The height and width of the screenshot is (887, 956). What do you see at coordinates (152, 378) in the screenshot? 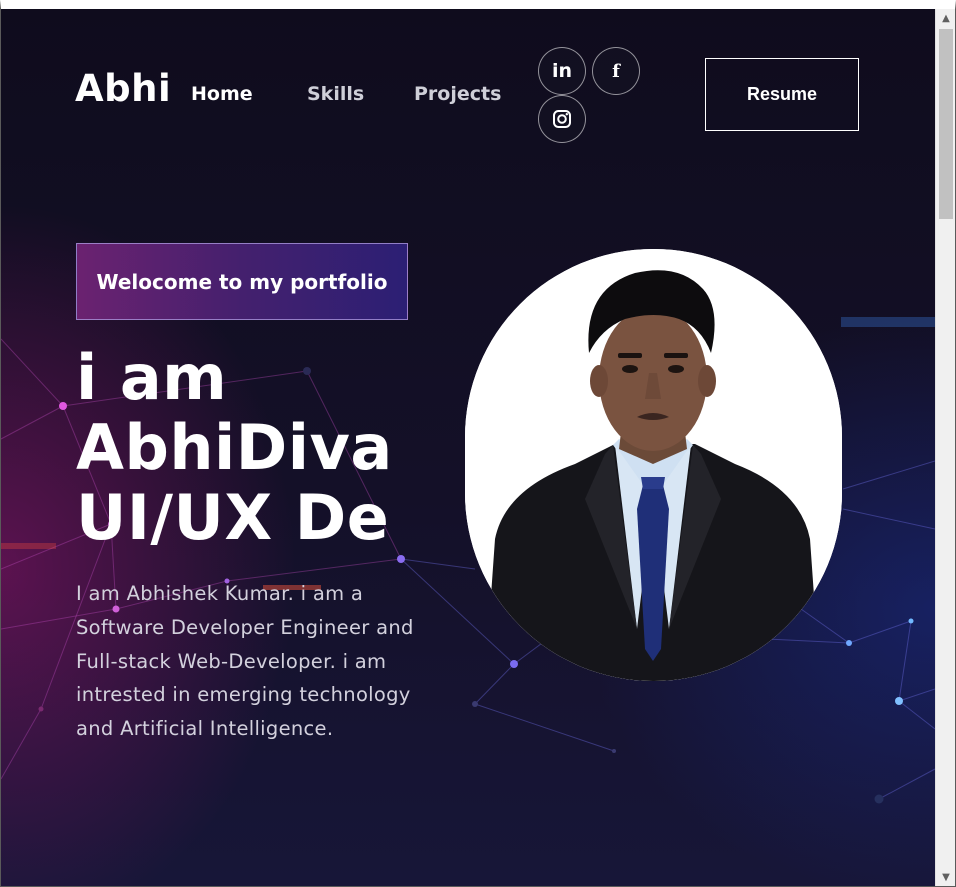
I see `headline-line-1: i am` at bounding box center [152, 378].